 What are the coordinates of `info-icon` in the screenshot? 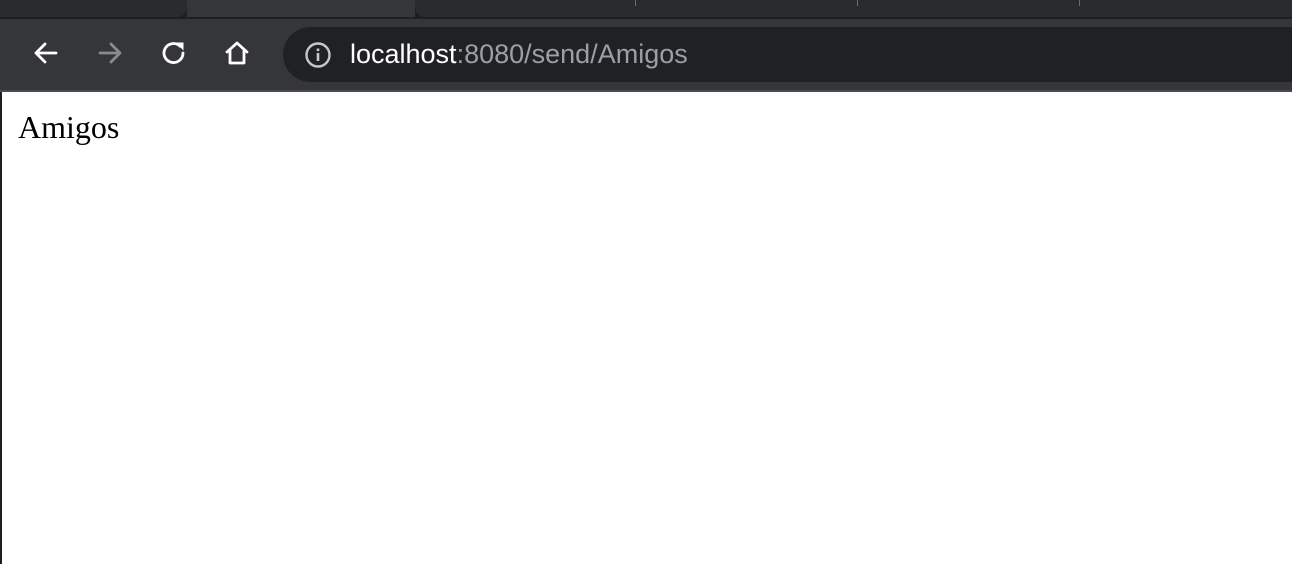 It's located at (318, 55).